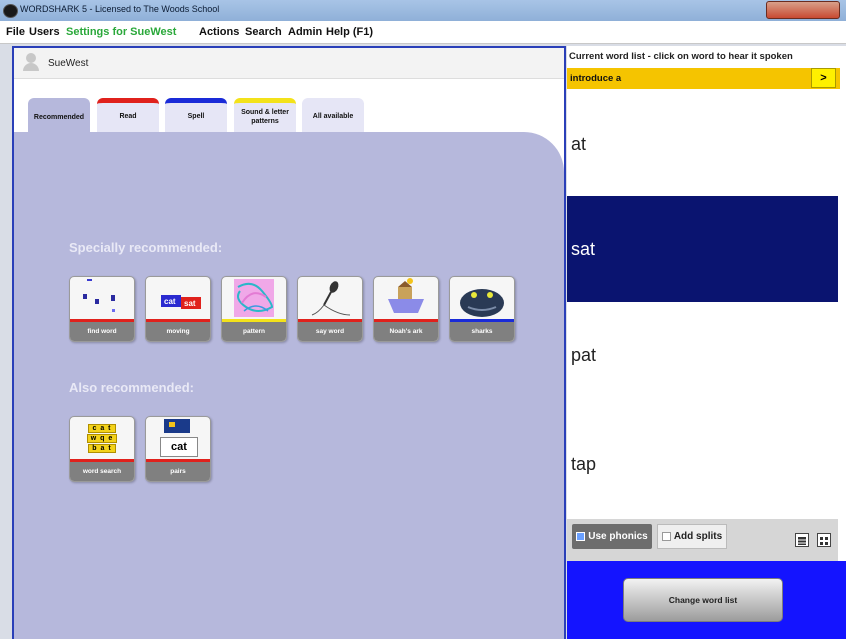 This screenshot has width=846, height=639. Describe the element at coordinates (219, 32) in the screenshot. I see `menu-actions: Actions` at that location.